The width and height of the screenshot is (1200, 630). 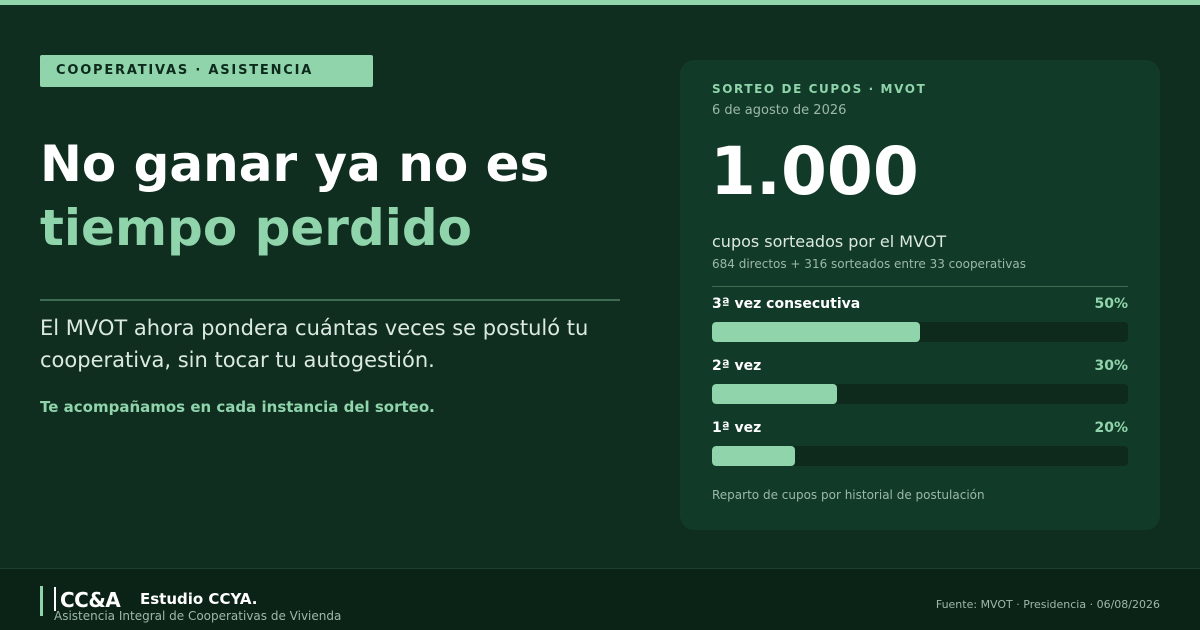 I want to click on headline-line-2: tiempo perdido, so click(x=256, y=228).